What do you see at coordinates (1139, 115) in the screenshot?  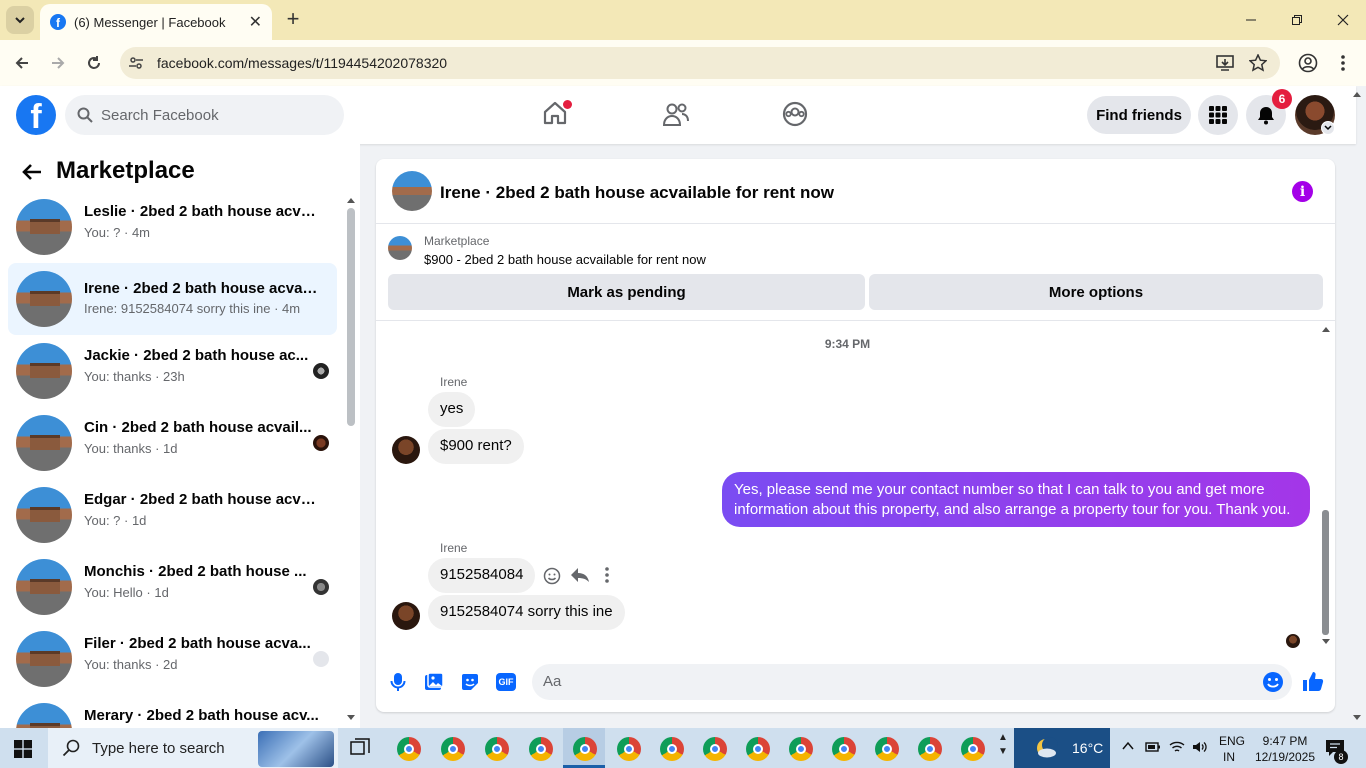 I see `find-friends-button: Find friends` at bounding box center [1139, 115].